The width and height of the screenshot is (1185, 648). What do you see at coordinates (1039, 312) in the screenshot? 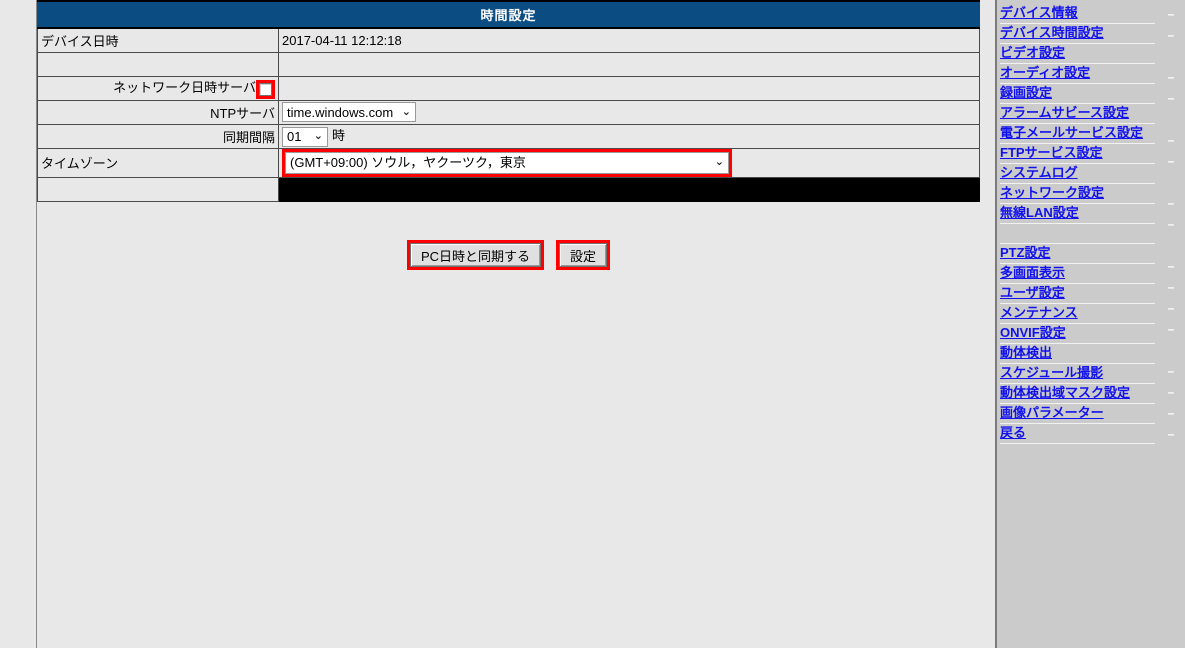
I see `sidebar-item-label: メンテナンス` at bounding box center [1039, 312].